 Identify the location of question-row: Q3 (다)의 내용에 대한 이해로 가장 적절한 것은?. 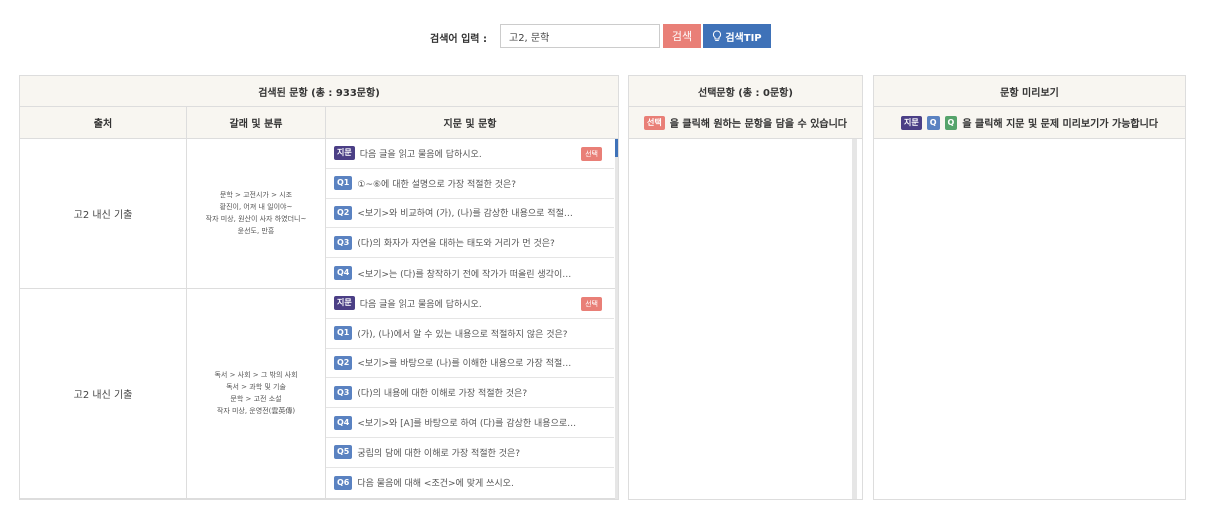
(470, 393).